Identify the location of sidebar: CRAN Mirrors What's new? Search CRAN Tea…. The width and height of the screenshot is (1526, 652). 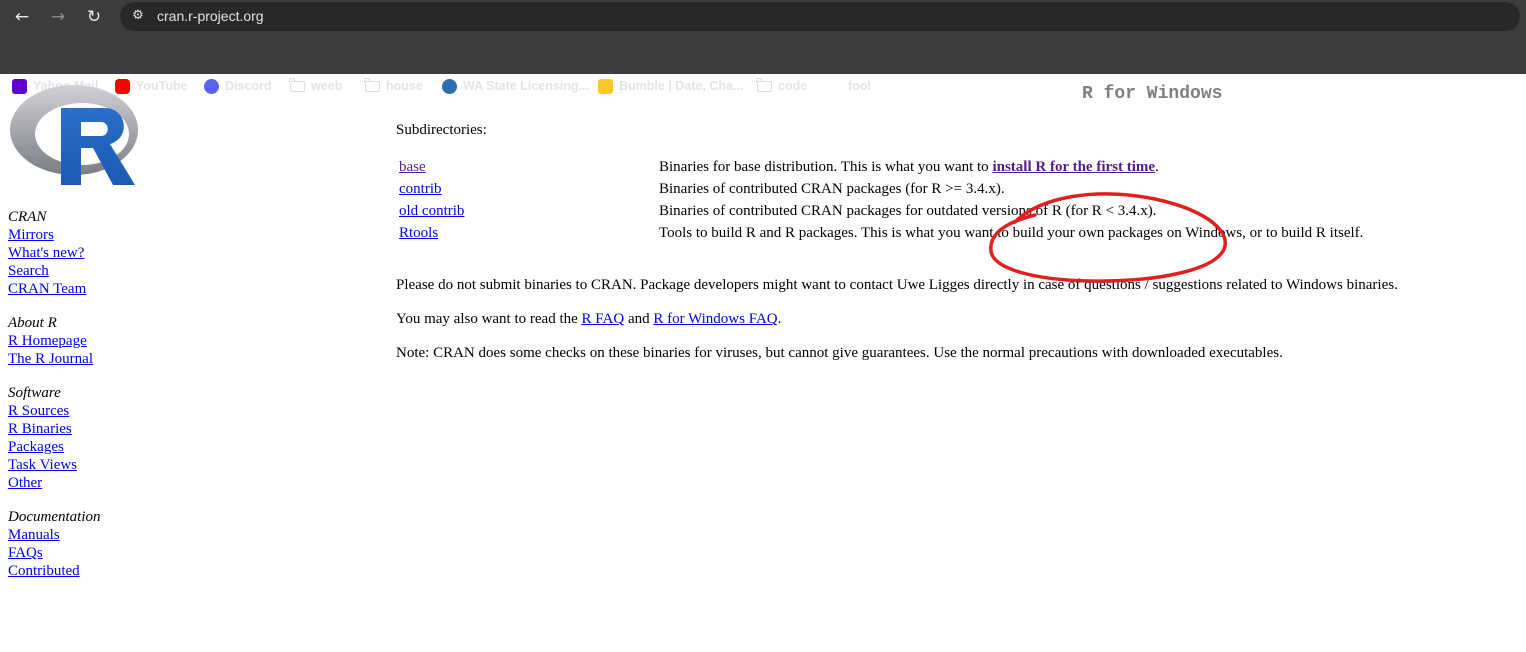
(54, 402).